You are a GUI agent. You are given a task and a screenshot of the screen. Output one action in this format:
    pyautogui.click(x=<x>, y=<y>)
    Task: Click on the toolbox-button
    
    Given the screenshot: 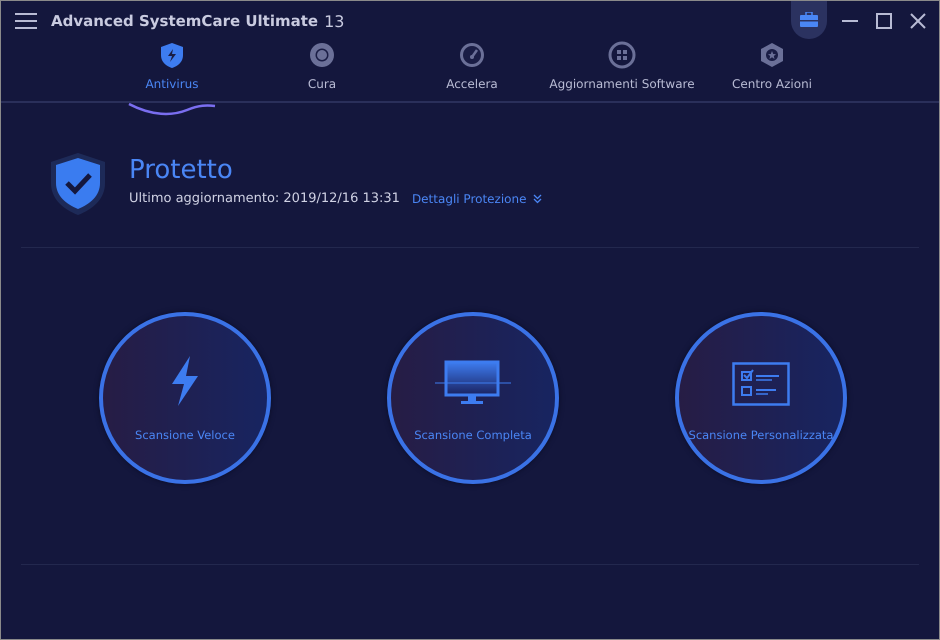 What is the action you would take?
    pyautogui.click(x=809, y=20)
    